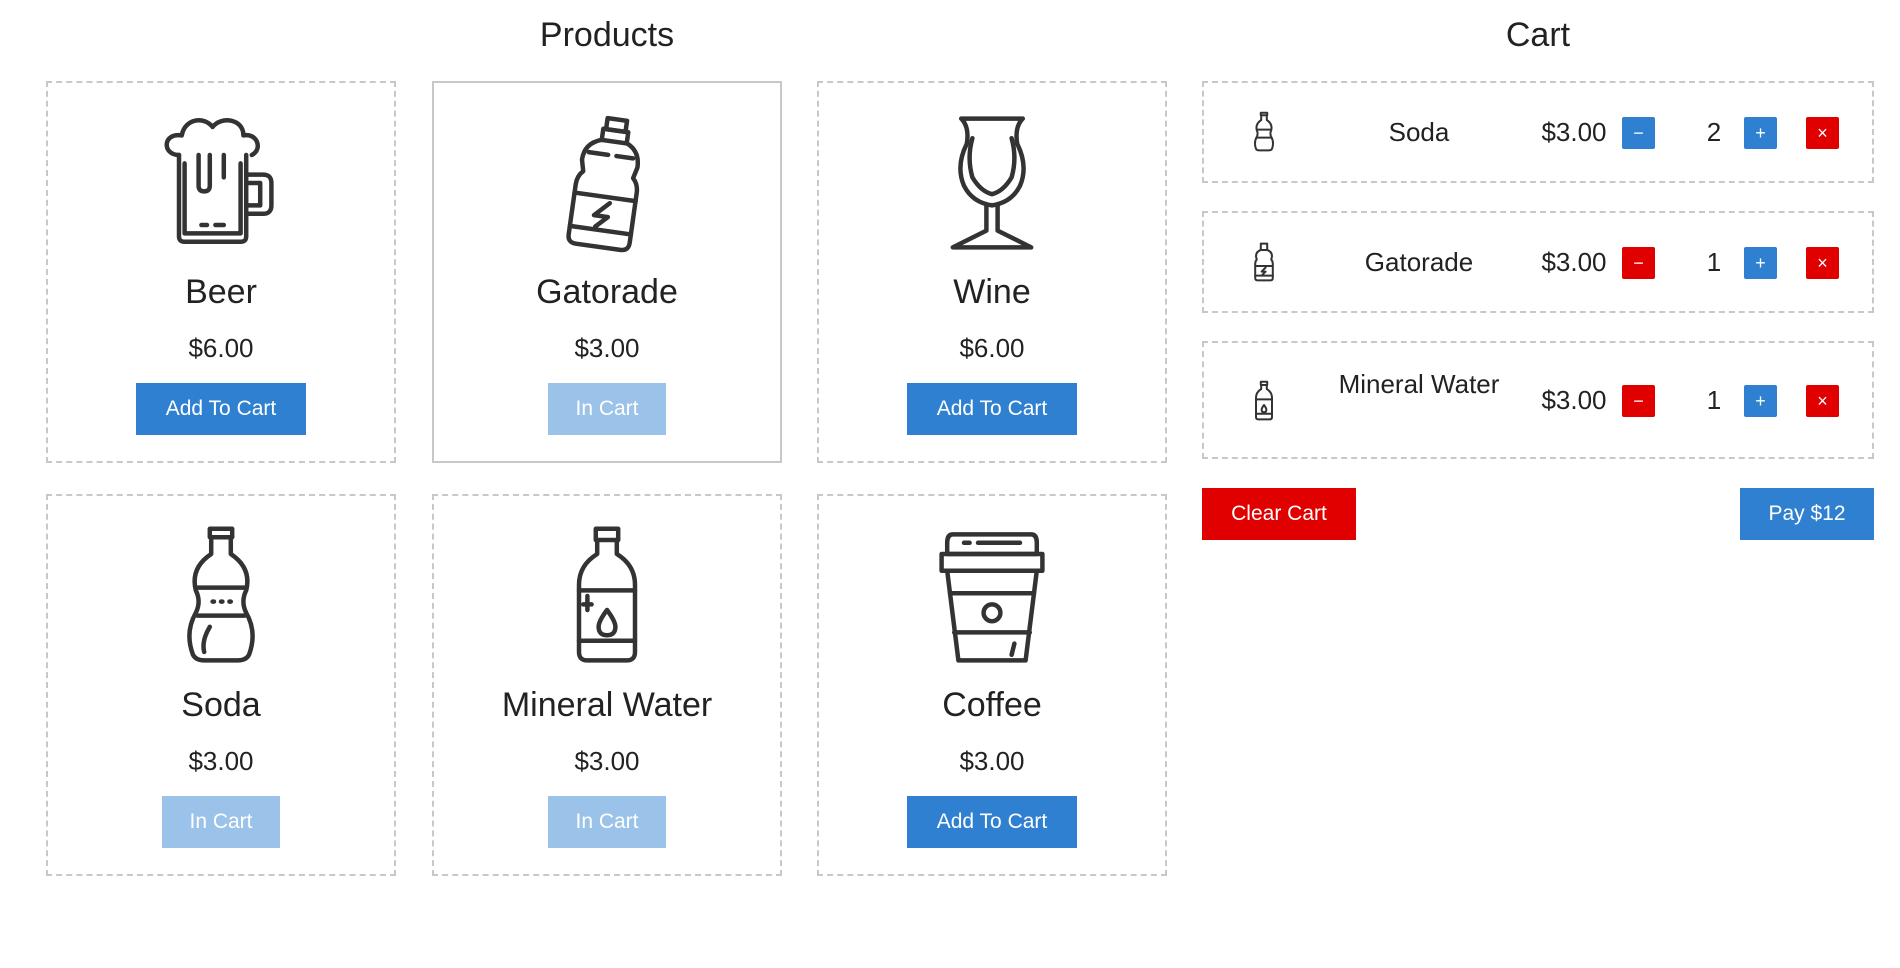  I want to click on products-title: Products, so click(607, 35).